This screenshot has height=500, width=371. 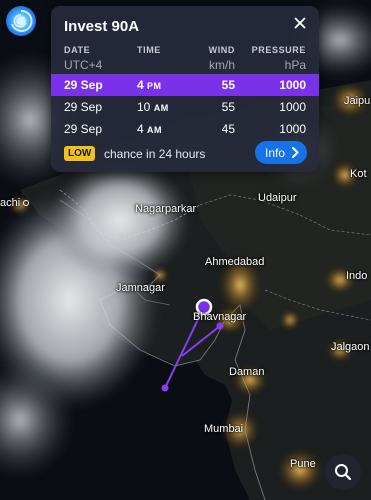 I want to click on header-date: DATE, so click(x=77, y=50).